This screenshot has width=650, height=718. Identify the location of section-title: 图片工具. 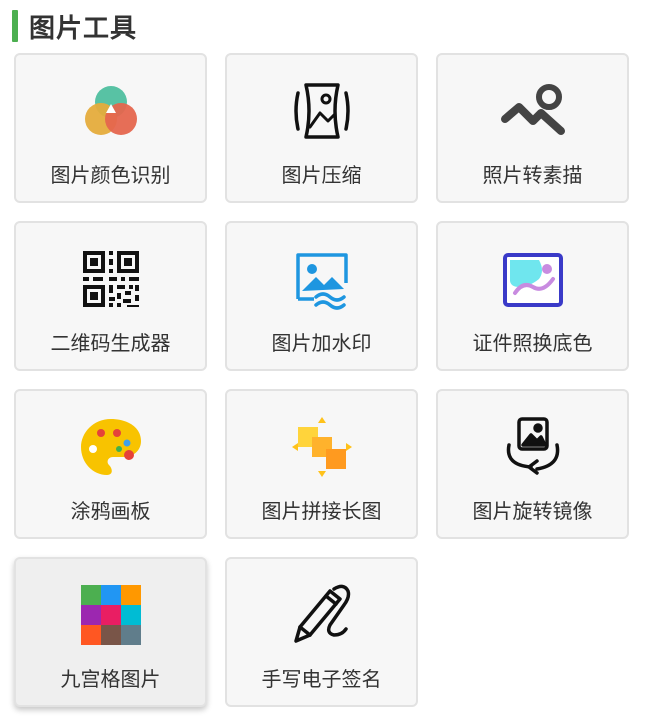
(83, 28).